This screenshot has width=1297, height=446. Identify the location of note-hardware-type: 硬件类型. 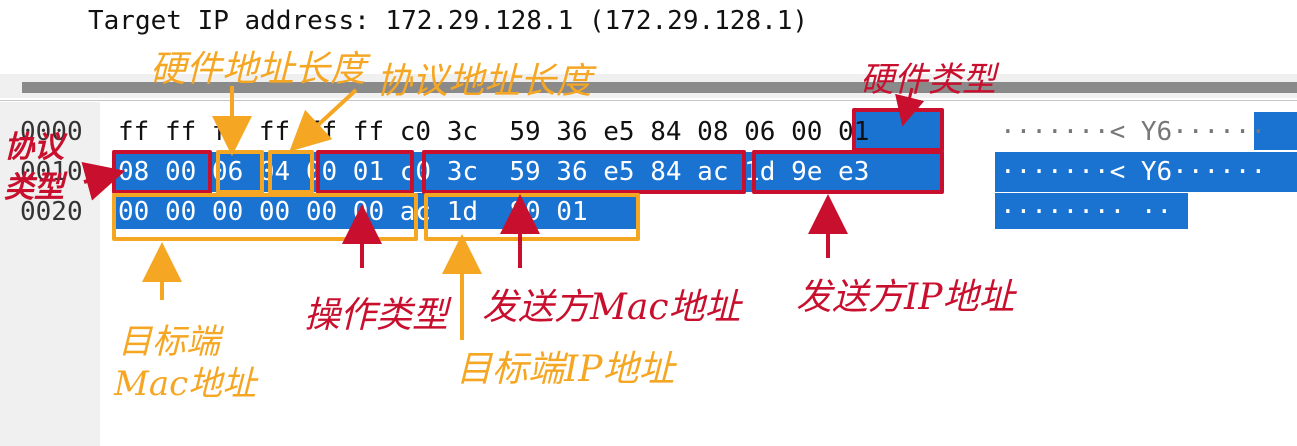
(928, 80).